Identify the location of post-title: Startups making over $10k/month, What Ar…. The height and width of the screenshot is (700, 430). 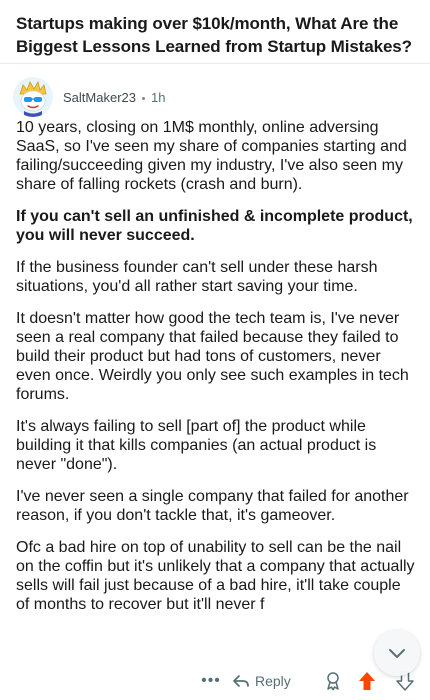
(215, 35).